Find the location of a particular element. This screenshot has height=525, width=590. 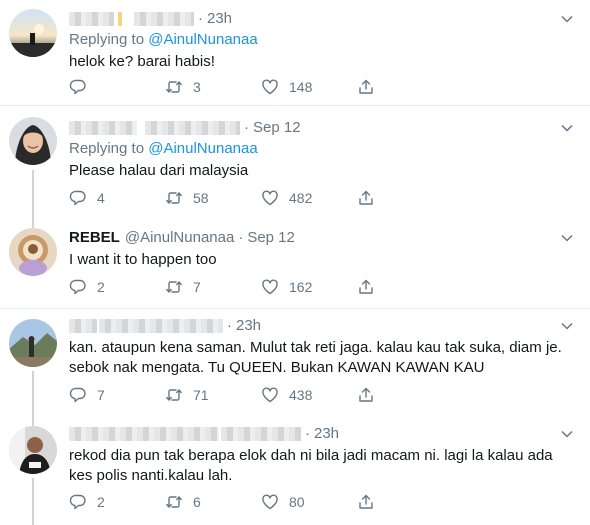

tweet-actions: 7 71 438 is located at coordinates (261, 395).